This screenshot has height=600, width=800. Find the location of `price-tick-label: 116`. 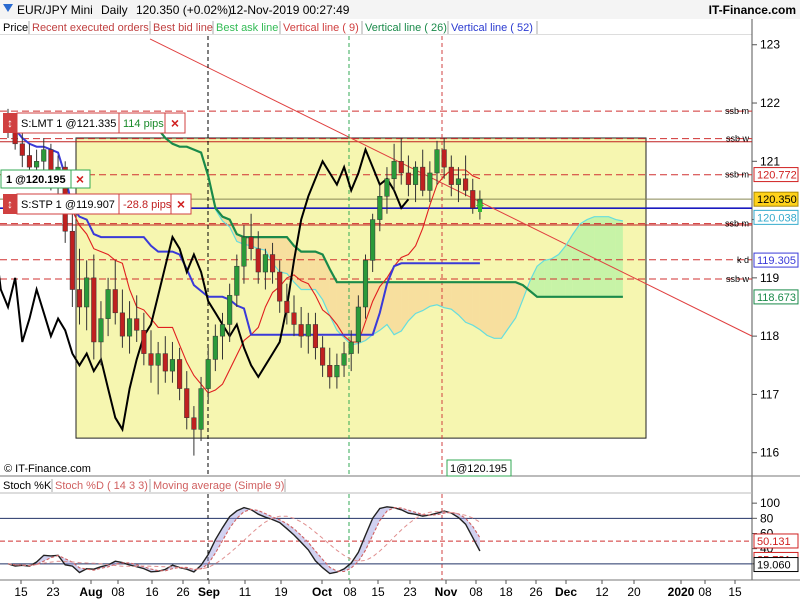

price-tick-label: 116 is located at coordinates (769, 453).